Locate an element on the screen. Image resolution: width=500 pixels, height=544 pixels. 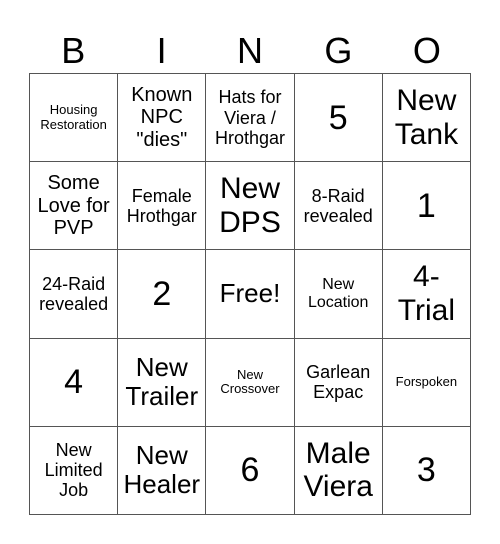
bingo-cell: 1 is located at coordinates (426, 206).